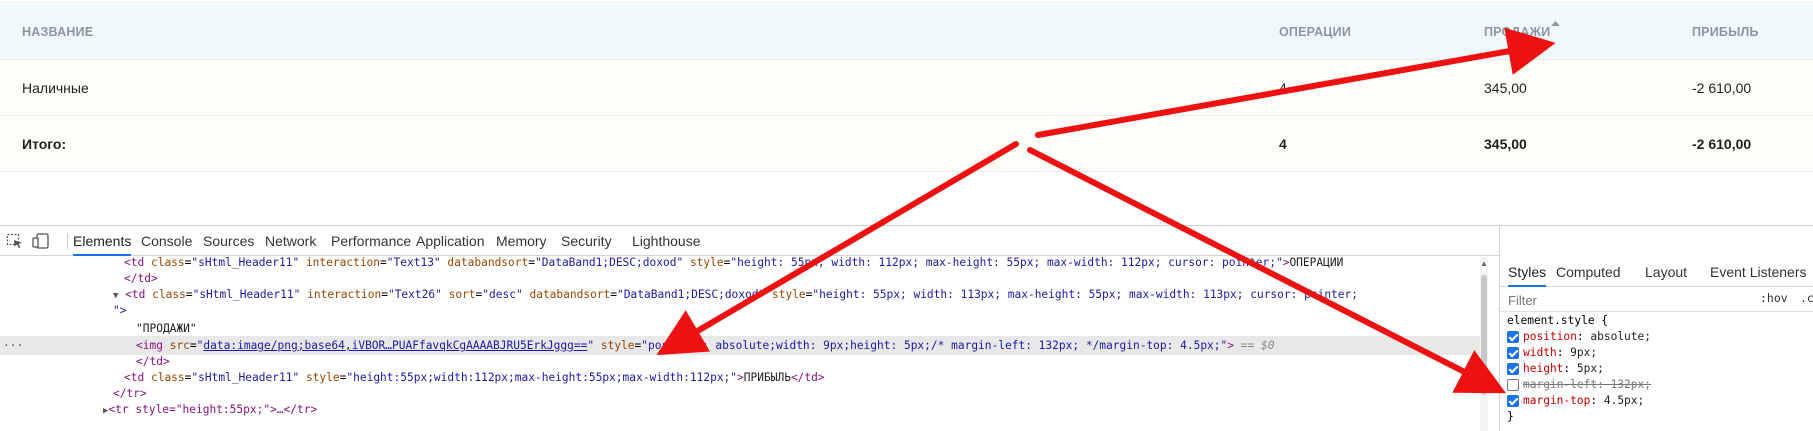 The height and width of the screenshot is (431, 1813). I want to click on header-profit: ПРИБЫЛЬ, so click(1725, 32).